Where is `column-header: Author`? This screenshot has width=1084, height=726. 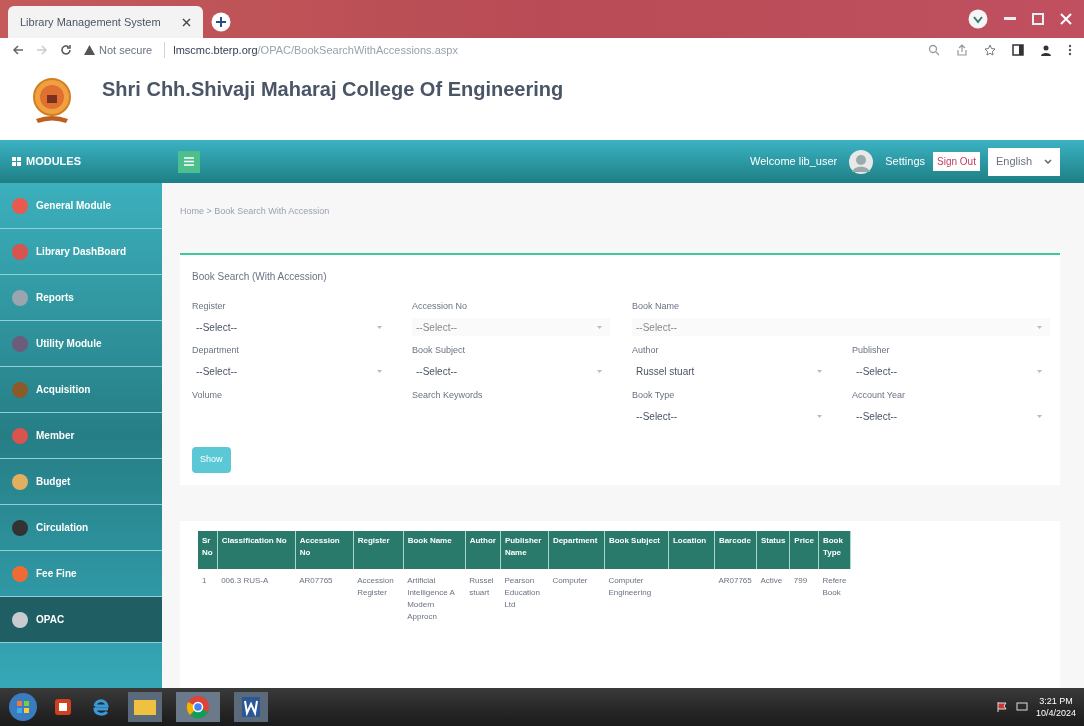 column-header: Author is located at coordinates (483, 549).